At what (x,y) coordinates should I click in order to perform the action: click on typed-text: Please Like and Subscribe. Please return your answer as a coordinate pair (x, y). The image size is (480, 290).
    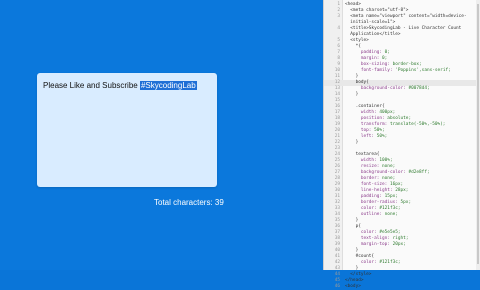
    Looking at the image, I should click on (91, 85).